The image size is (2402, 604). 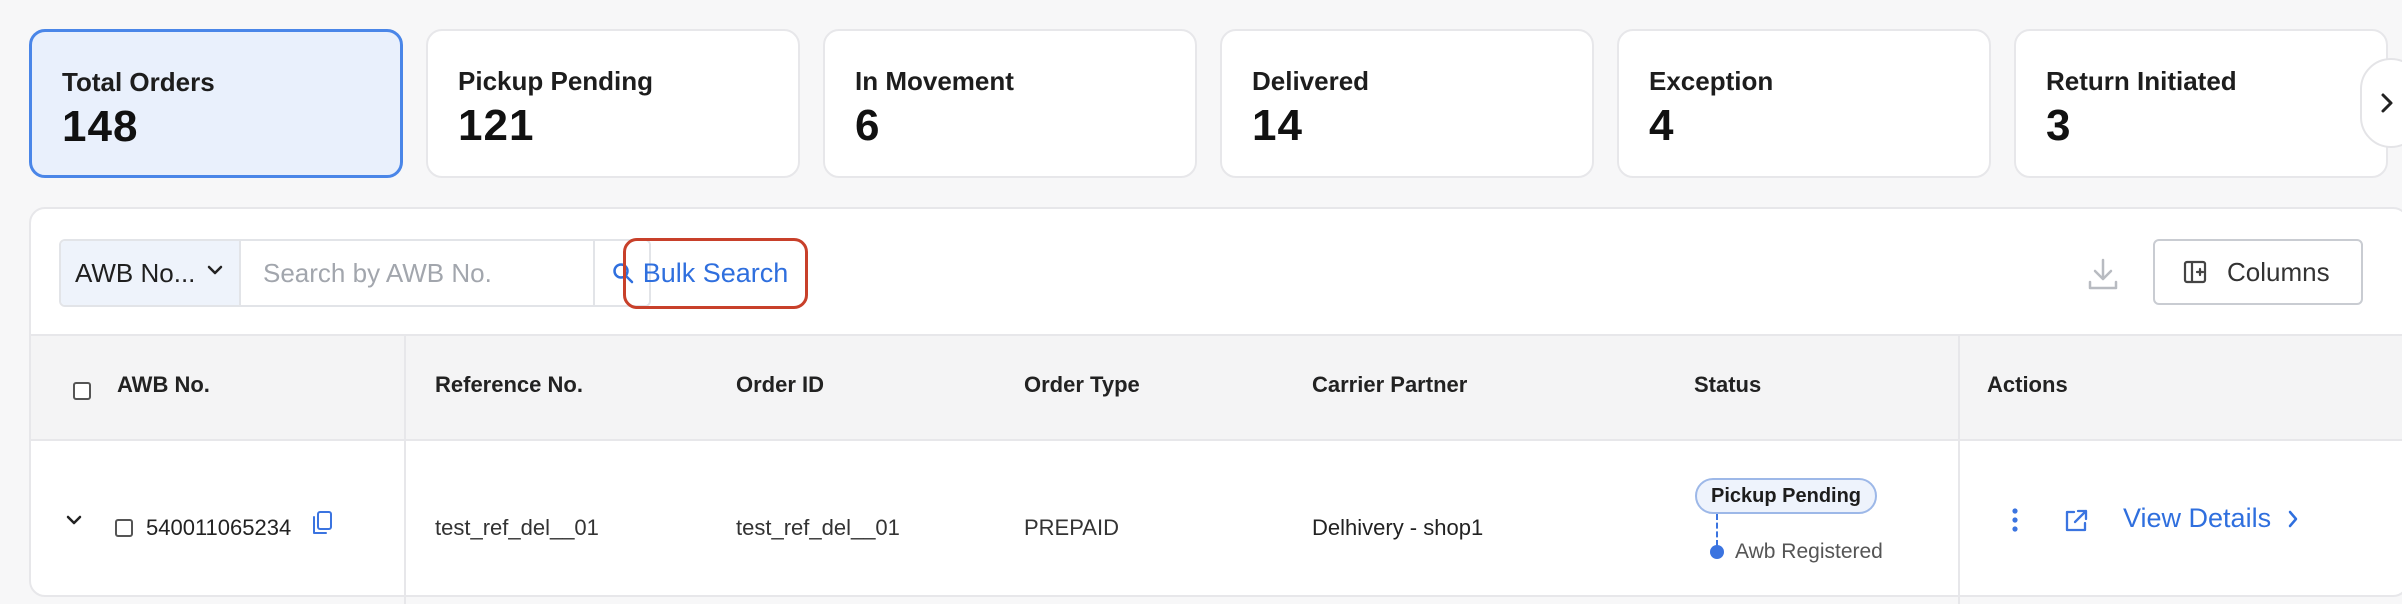 I want to click on columns-button: Columns, so click(x=2258, y=272).